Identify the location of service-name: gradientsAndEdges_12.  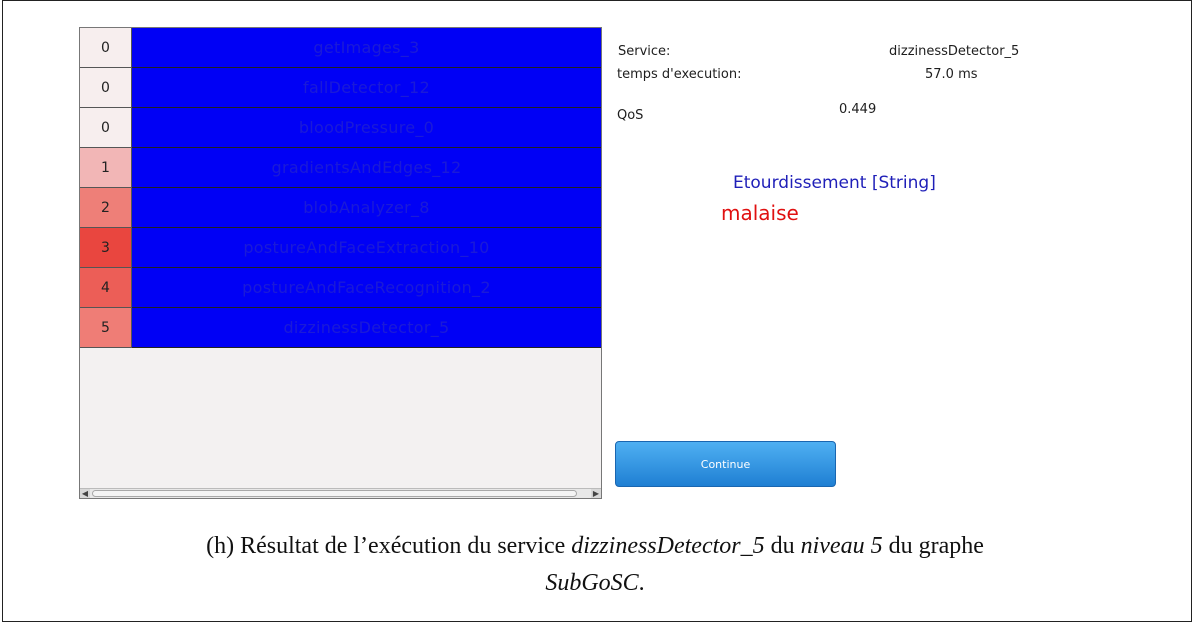
(366, 168).